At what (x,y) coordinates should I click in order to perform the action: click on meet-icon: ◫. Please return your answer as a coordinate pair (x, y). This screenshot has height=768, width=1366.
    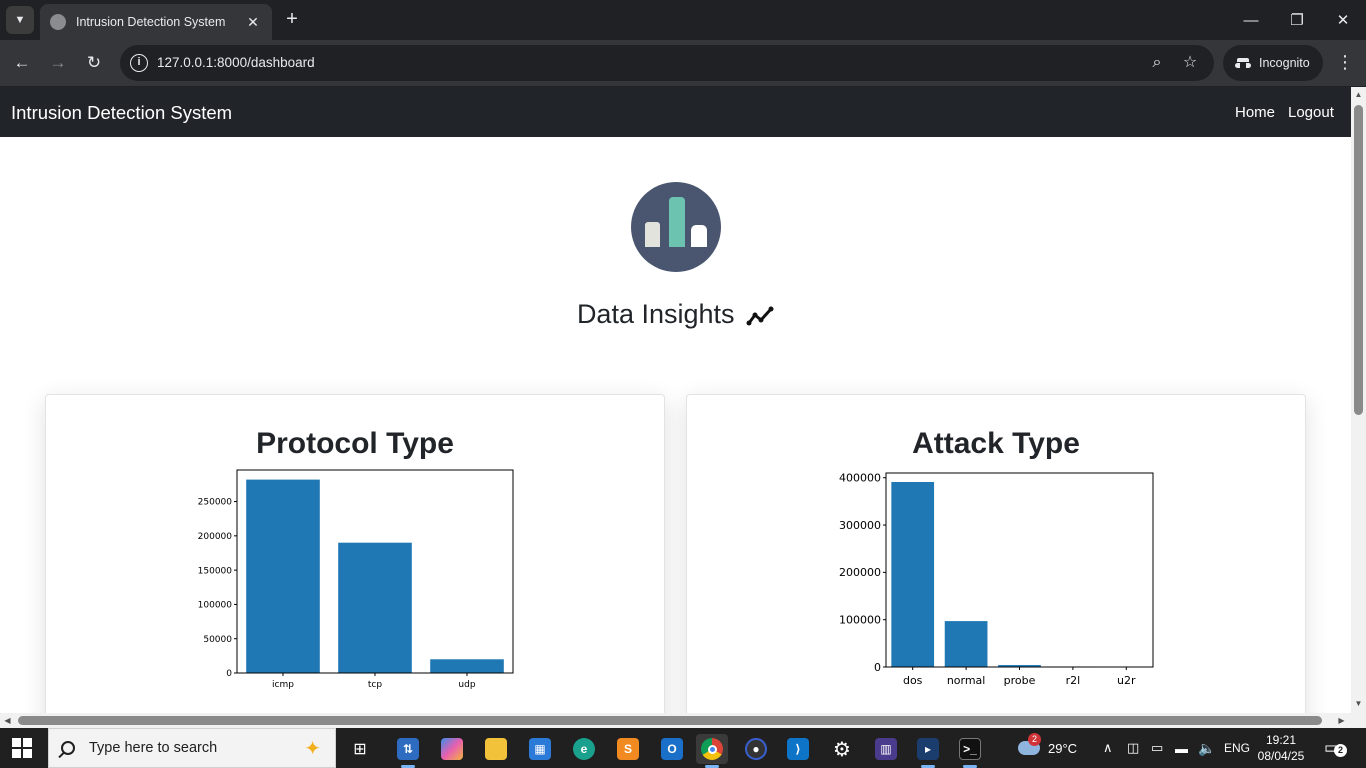
    Looking at the image, I should click on (1133, 748).